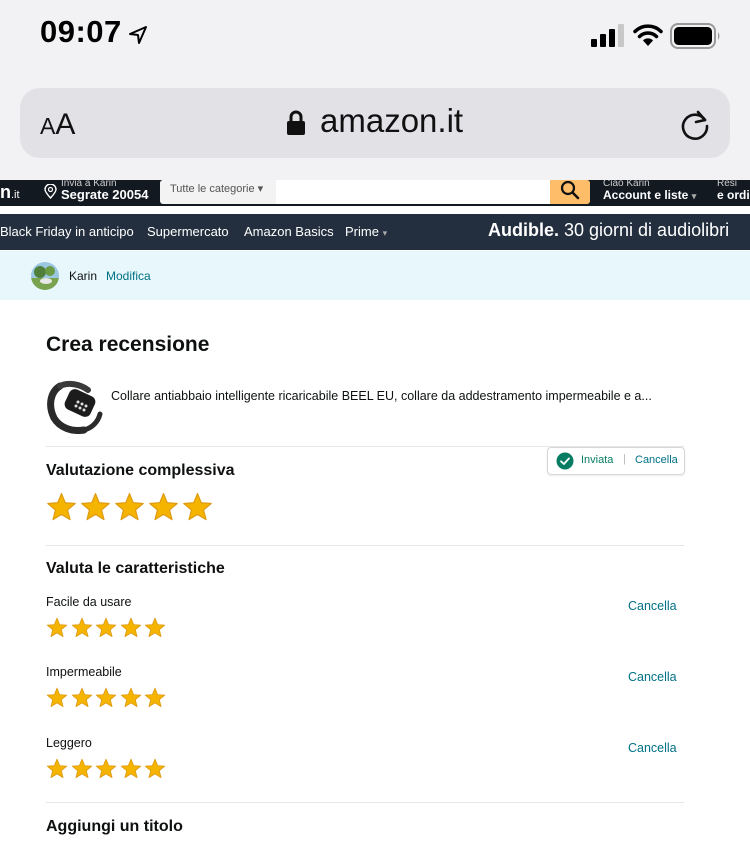  What do you see at coordinates (607, 35) in the screenshot?
I see `cellular-signal-icon` at bounding box center [607, 35].